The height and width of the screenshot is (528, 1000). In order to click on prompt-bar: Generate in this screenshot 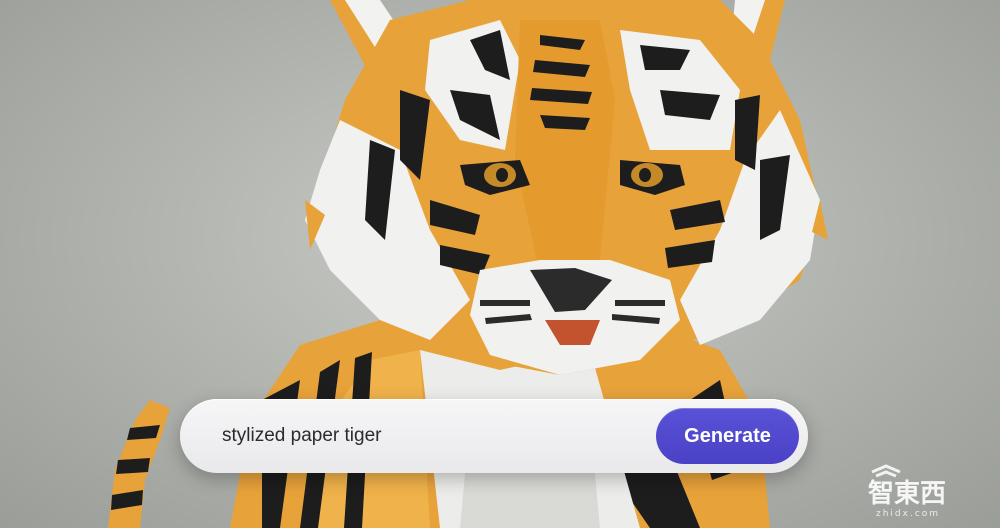, I will do `click(494, 436)`.